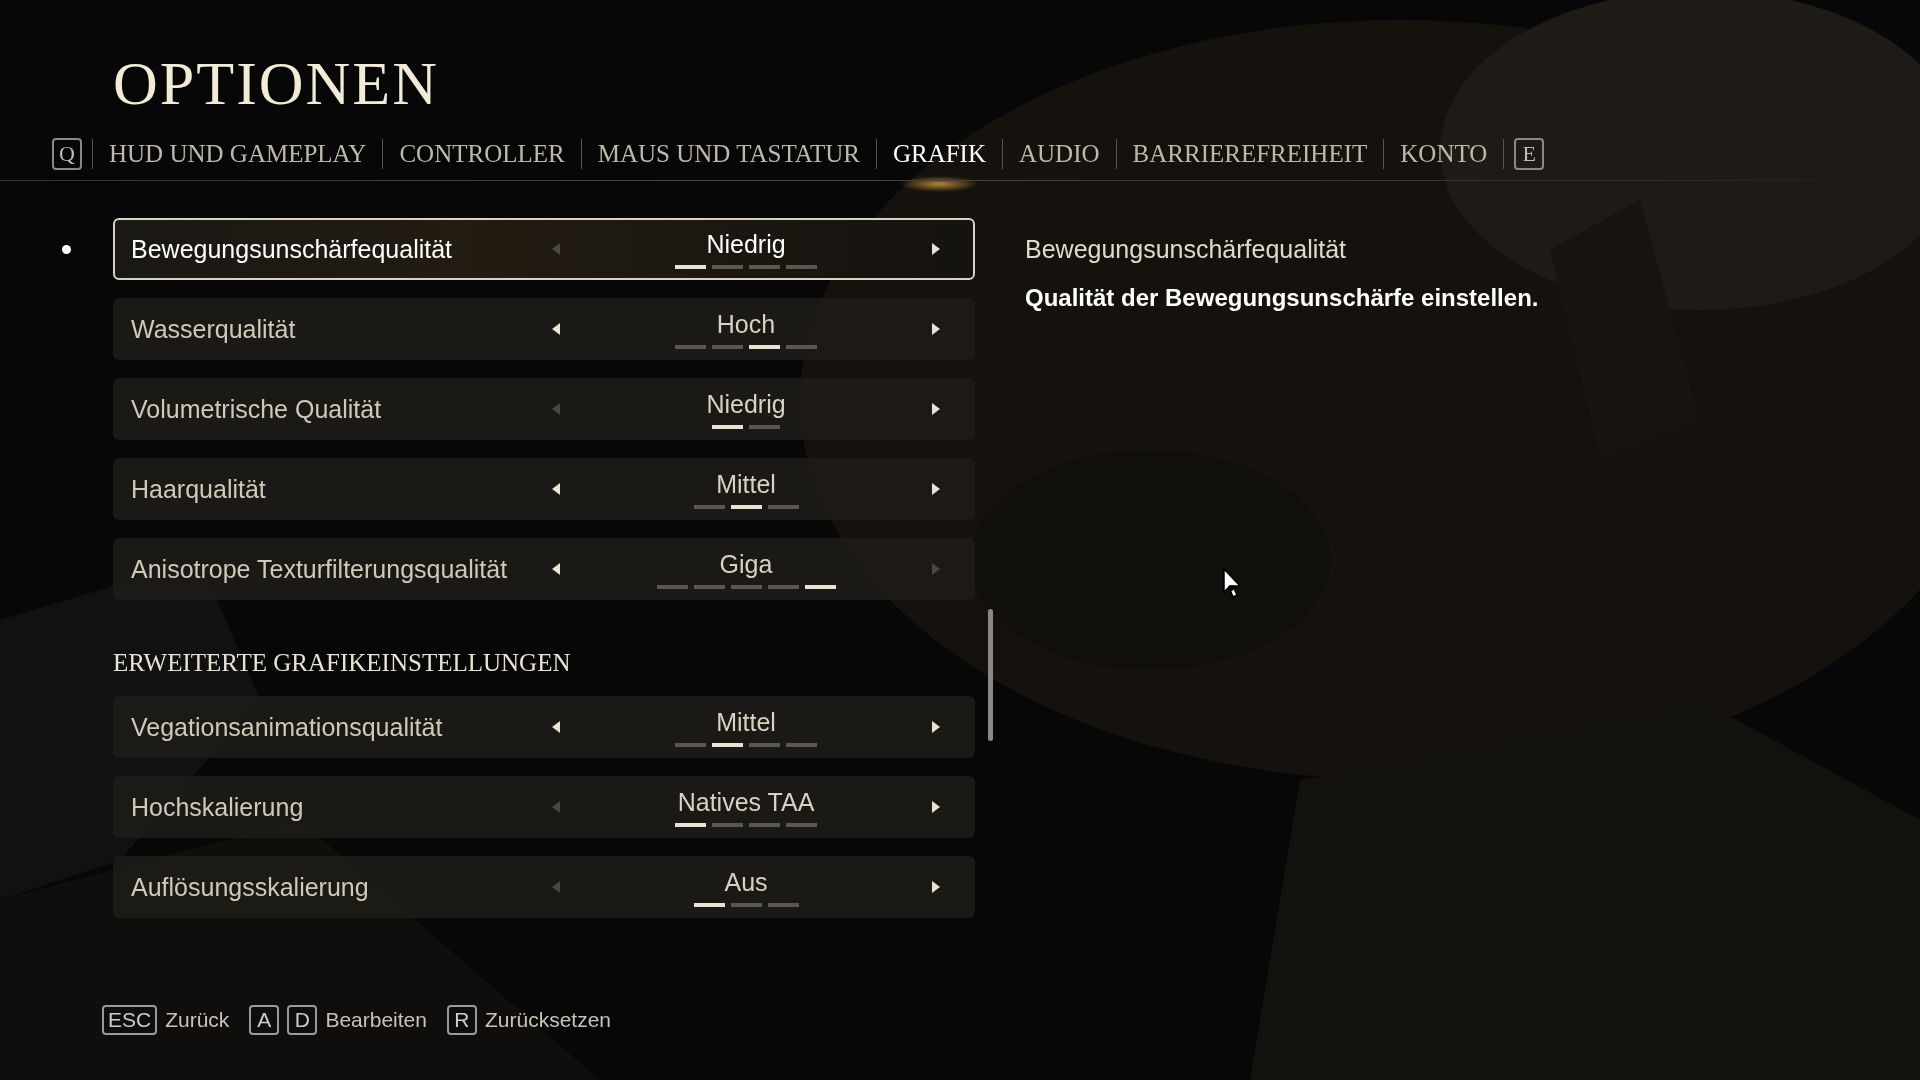  What do you see at coordinates (544, 569) in the screenshot?
I see `setting-row: Anisotrope Texturfilterungsqualität Giga` at bounding box center [544, 569].